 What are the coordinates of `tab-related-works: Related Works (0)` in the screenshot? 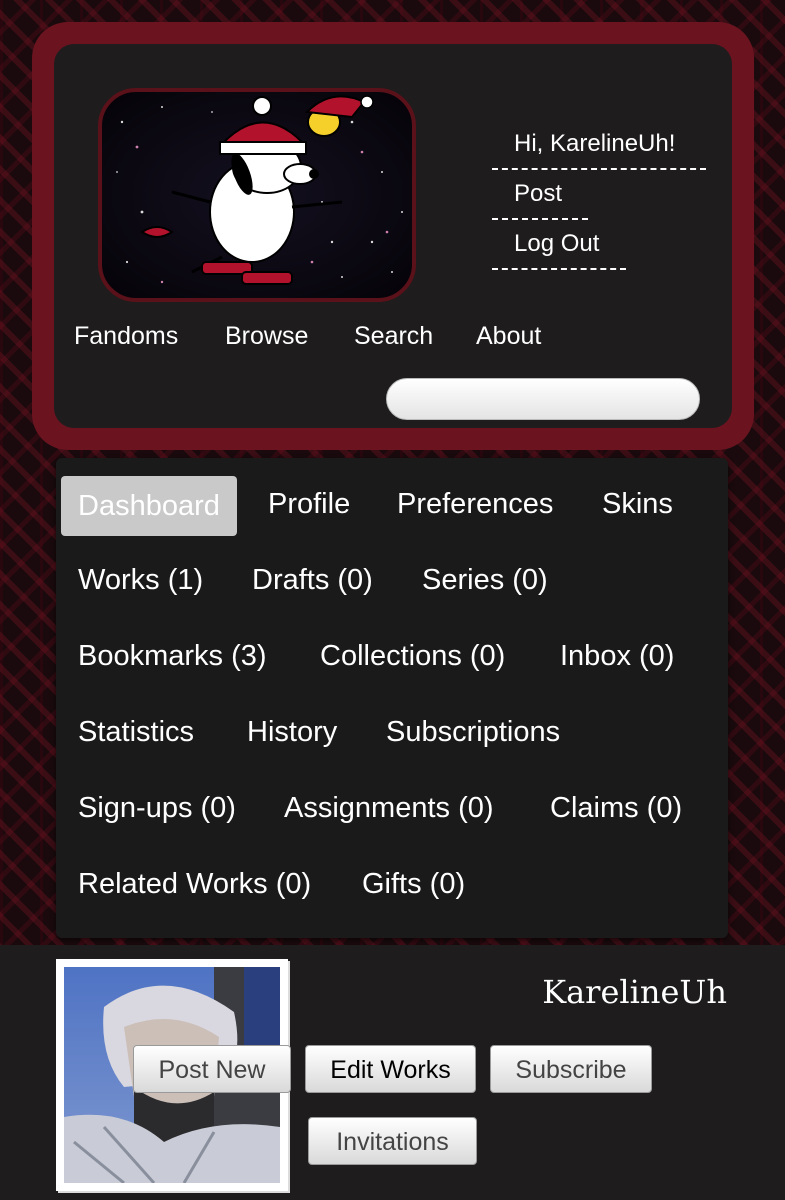 It's located at (194, 884).